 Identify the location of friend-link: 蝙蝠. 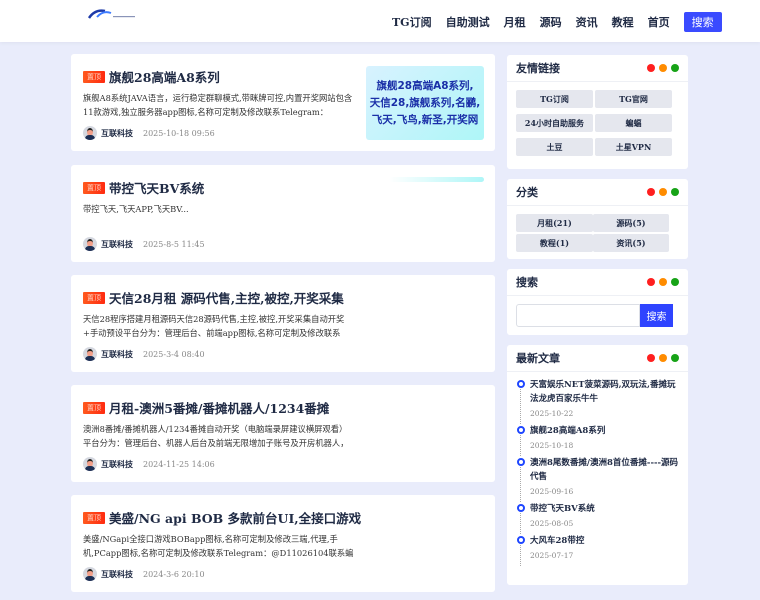
(633, 123).